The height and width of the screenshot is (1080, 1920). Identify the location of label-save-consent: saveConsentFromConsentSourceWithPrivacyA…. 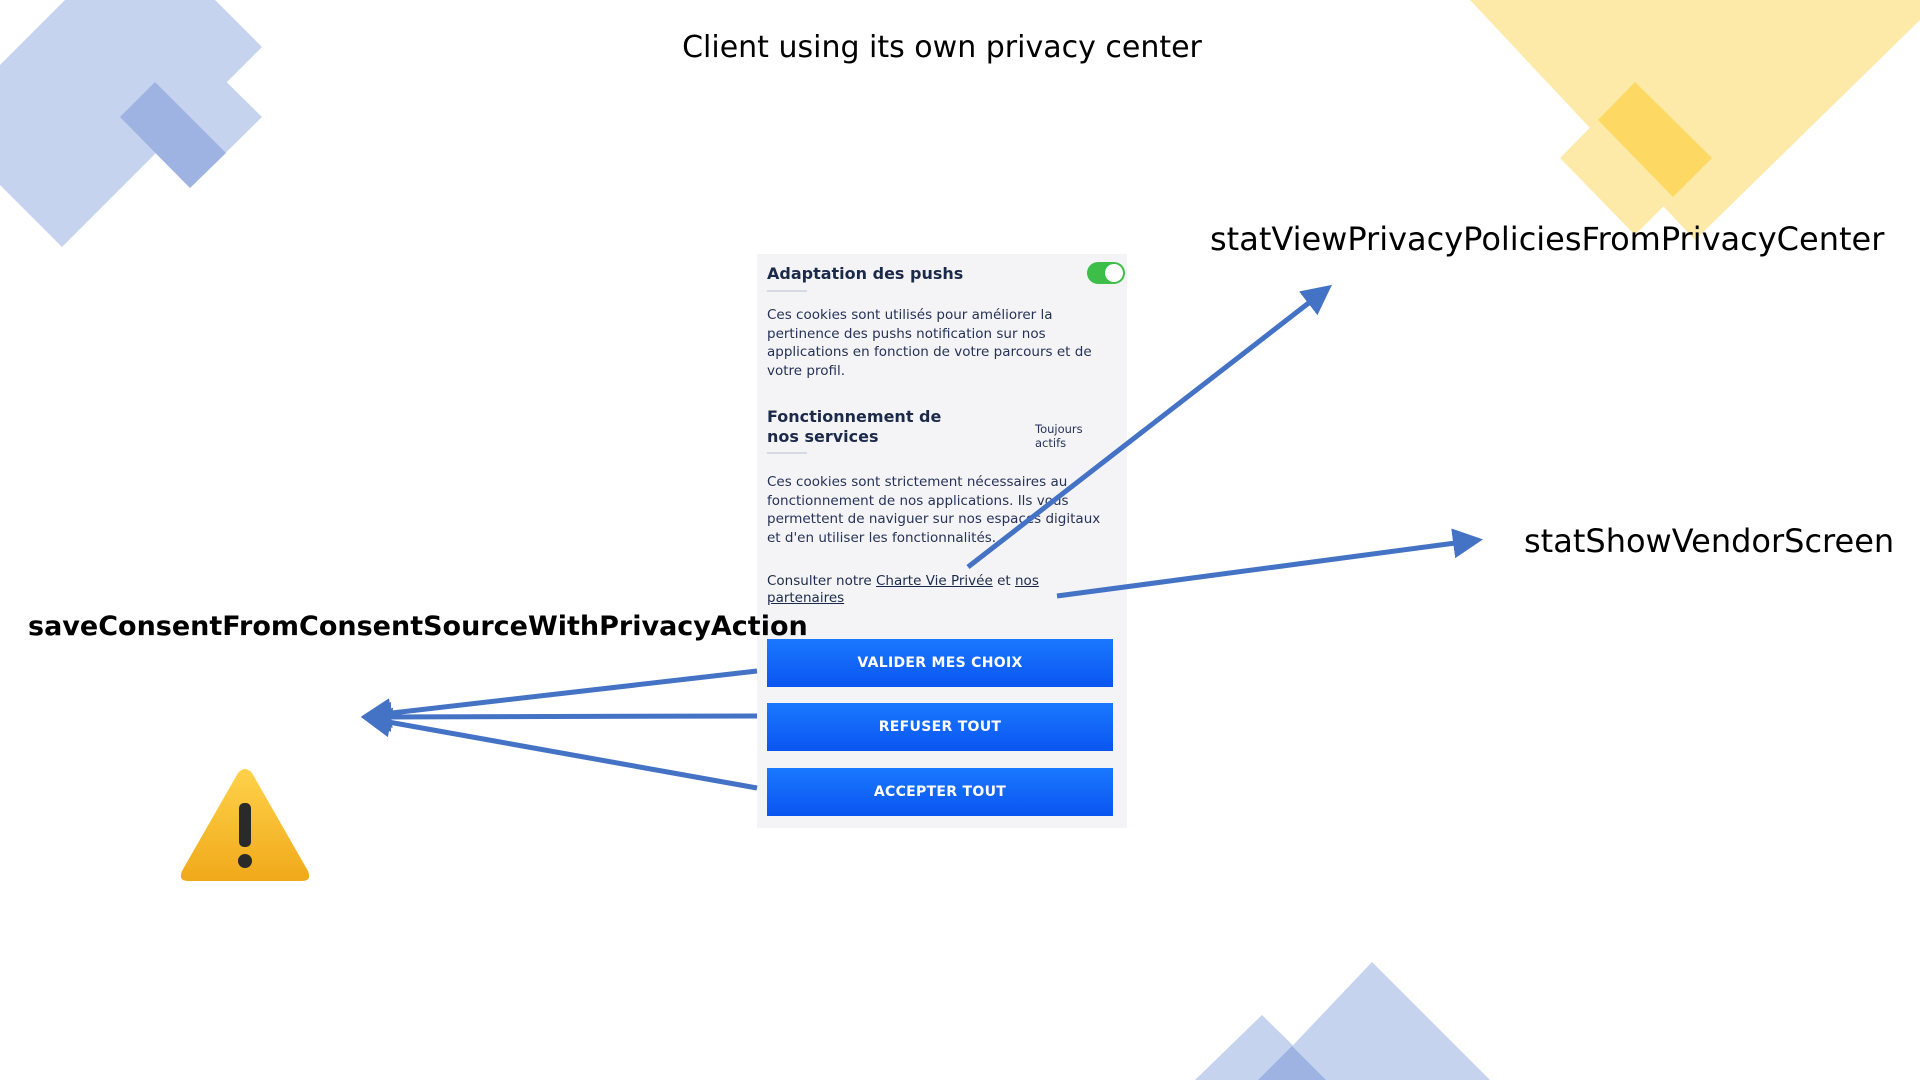
(418, 626).